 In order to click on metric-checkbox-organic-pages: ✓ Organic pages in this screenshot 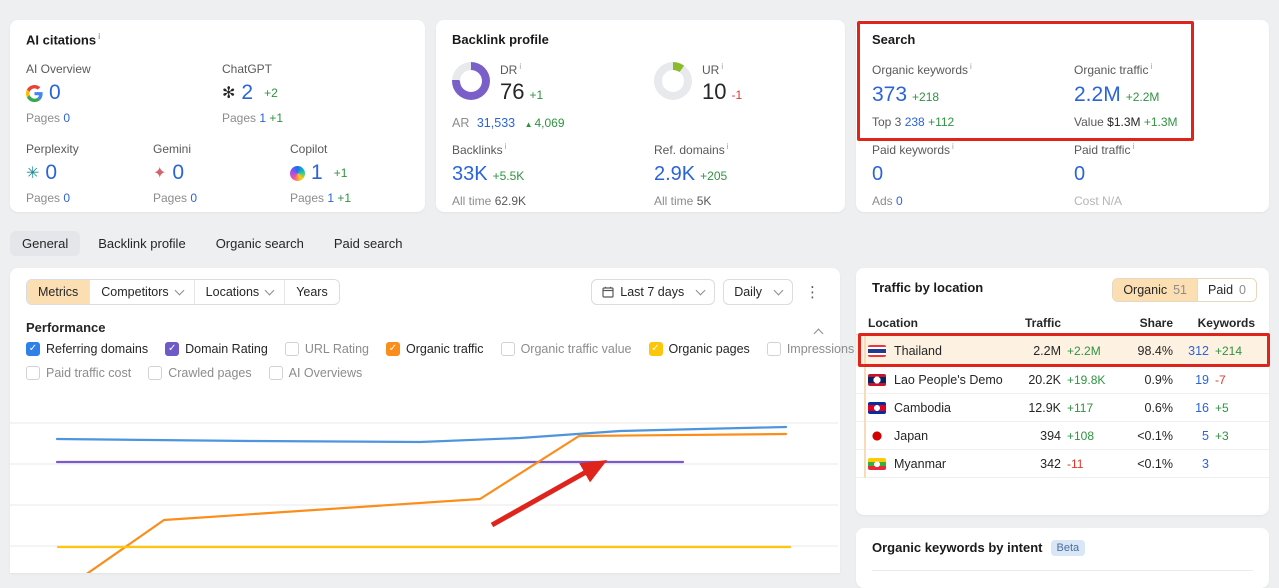, I will do `click(699, 349)`.